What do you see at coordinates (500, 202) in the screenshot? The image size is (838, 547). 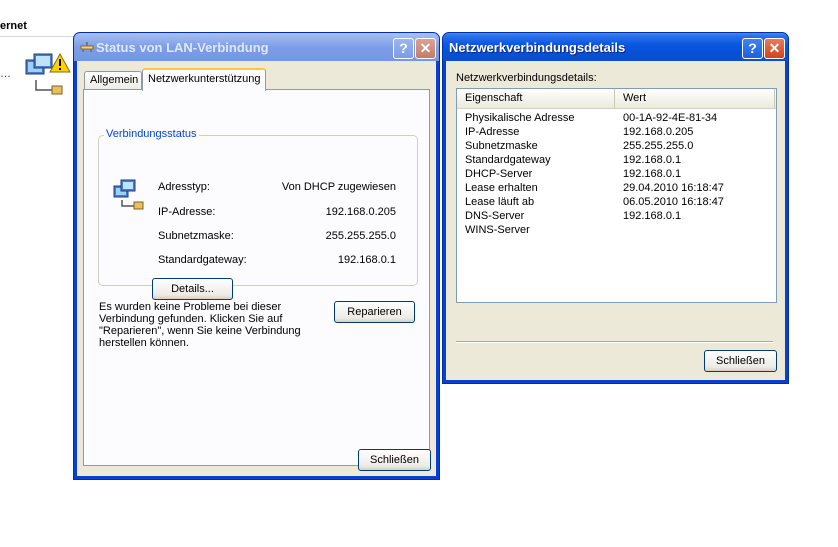 I see `property-cell: Lease läuft ab` at bounding box center [500, 202].